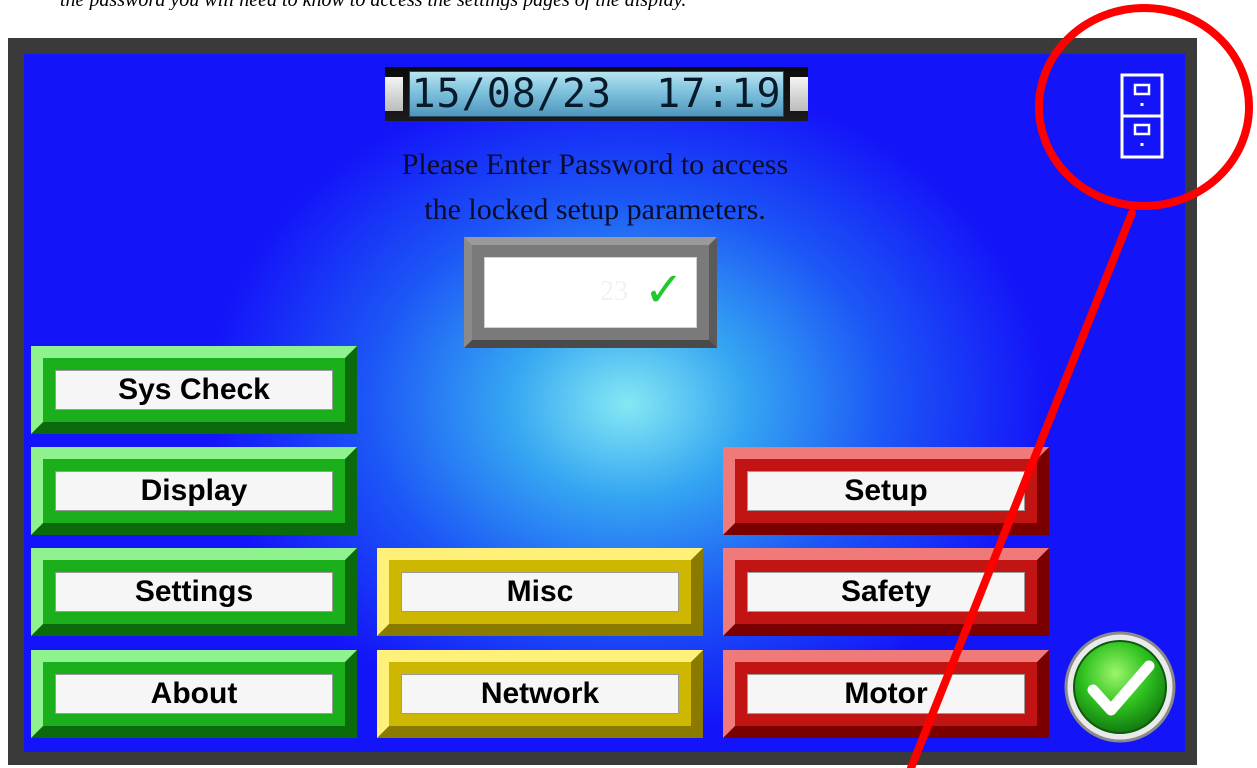  I want to click on password-input: 23 ✓, so click(590, 292).